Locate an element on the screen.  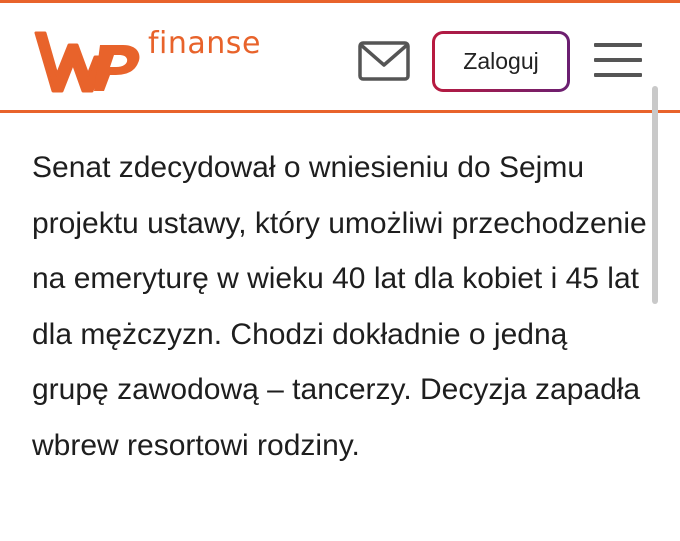
scrollbar-thumb is located at coordinates (655, 195).